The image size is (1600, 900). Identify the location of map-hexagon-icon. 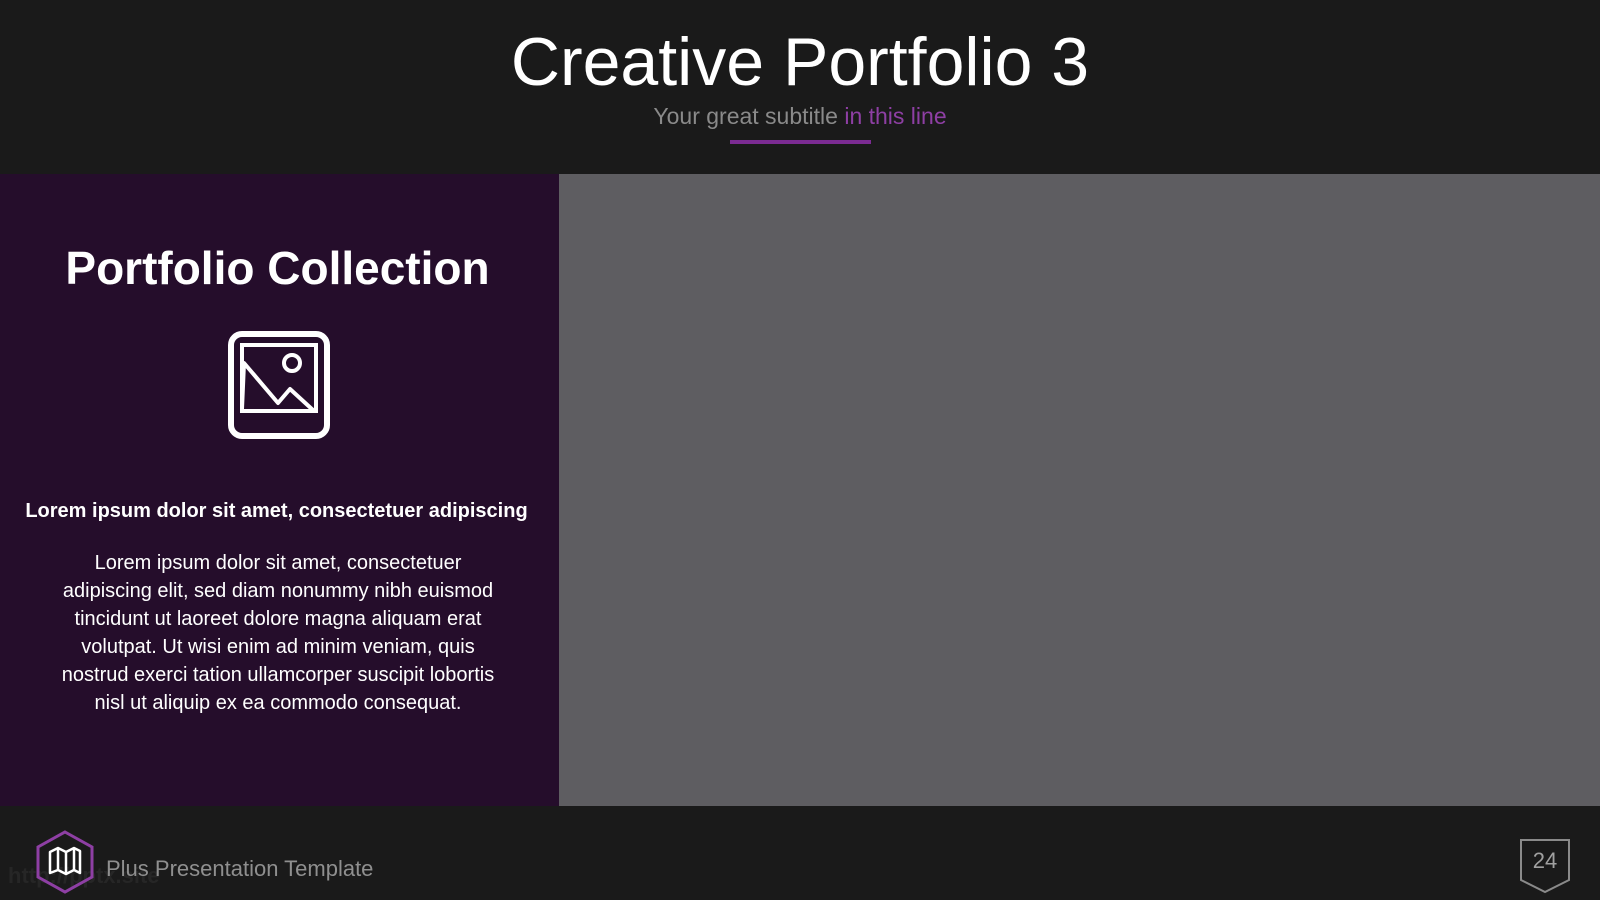
(65, 862).